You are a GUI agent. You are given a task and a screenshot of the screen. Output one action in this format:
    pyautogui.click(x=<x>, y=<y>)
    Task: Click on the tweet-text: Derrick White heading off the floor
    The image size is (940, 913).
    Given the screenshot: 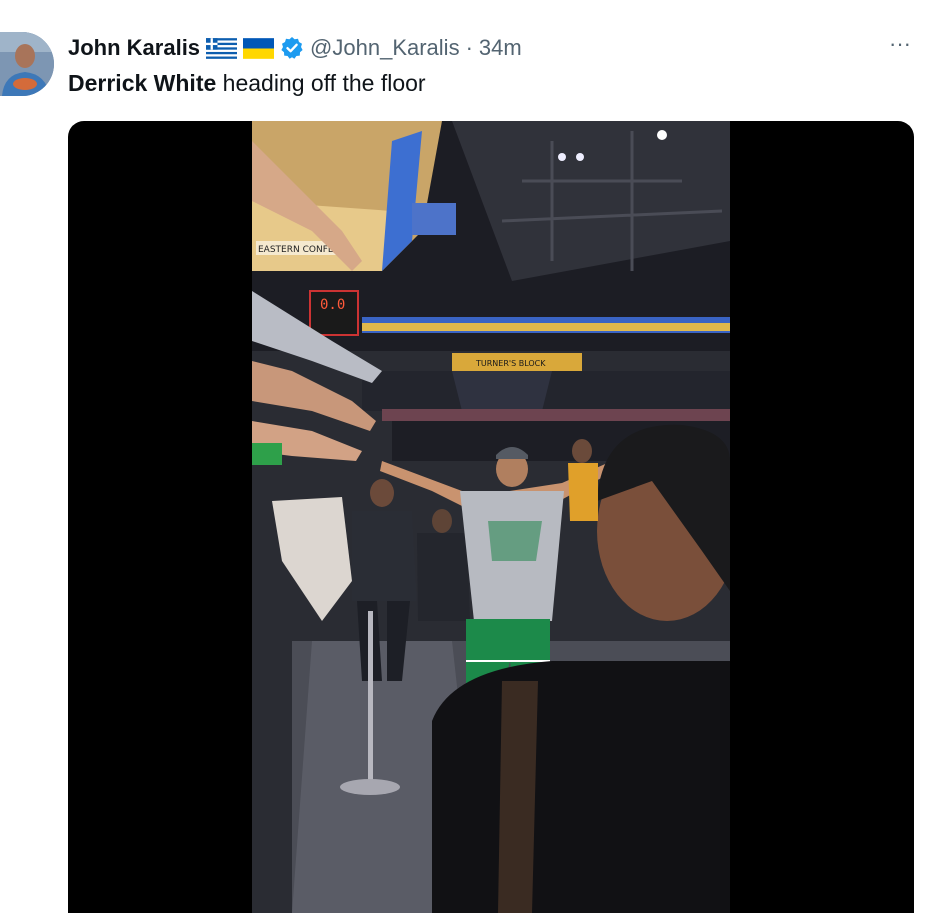 What is the action you would take?
    pyautogui.click(x=247, y=83)
    